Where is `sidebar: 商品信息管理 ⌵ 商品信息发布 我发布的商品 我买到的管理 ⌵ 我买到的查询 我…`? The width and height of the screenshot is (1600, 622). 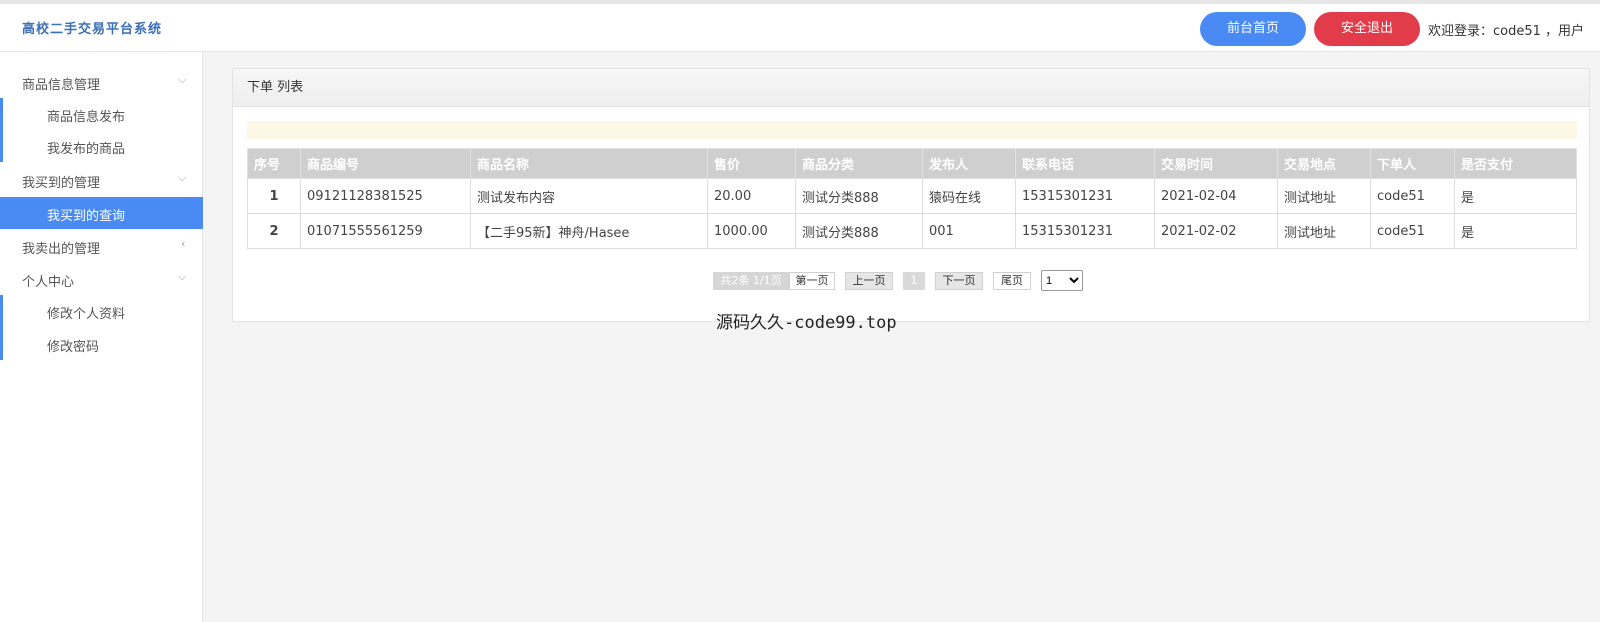
sidebar: 商品信息管理 ⌵ 商品信息发布 我发布的商品 我买到的管理 ⌵ 我买到的查询 我… is located at coordinates (101, 337).